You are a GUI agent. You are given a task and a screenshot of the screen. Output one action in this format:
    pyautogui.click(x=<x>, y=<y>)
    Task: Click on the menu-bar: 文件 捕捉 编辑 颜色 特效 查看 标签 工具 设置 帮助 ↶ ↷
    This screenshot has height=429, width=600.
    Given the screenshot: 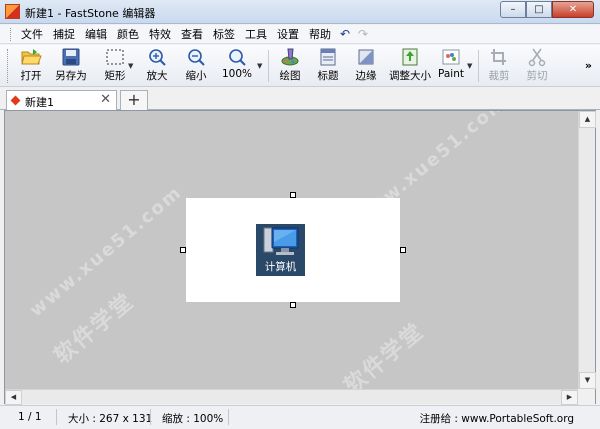 What is the action you would take?
    pyautogui.click(x=300, y=34)
    